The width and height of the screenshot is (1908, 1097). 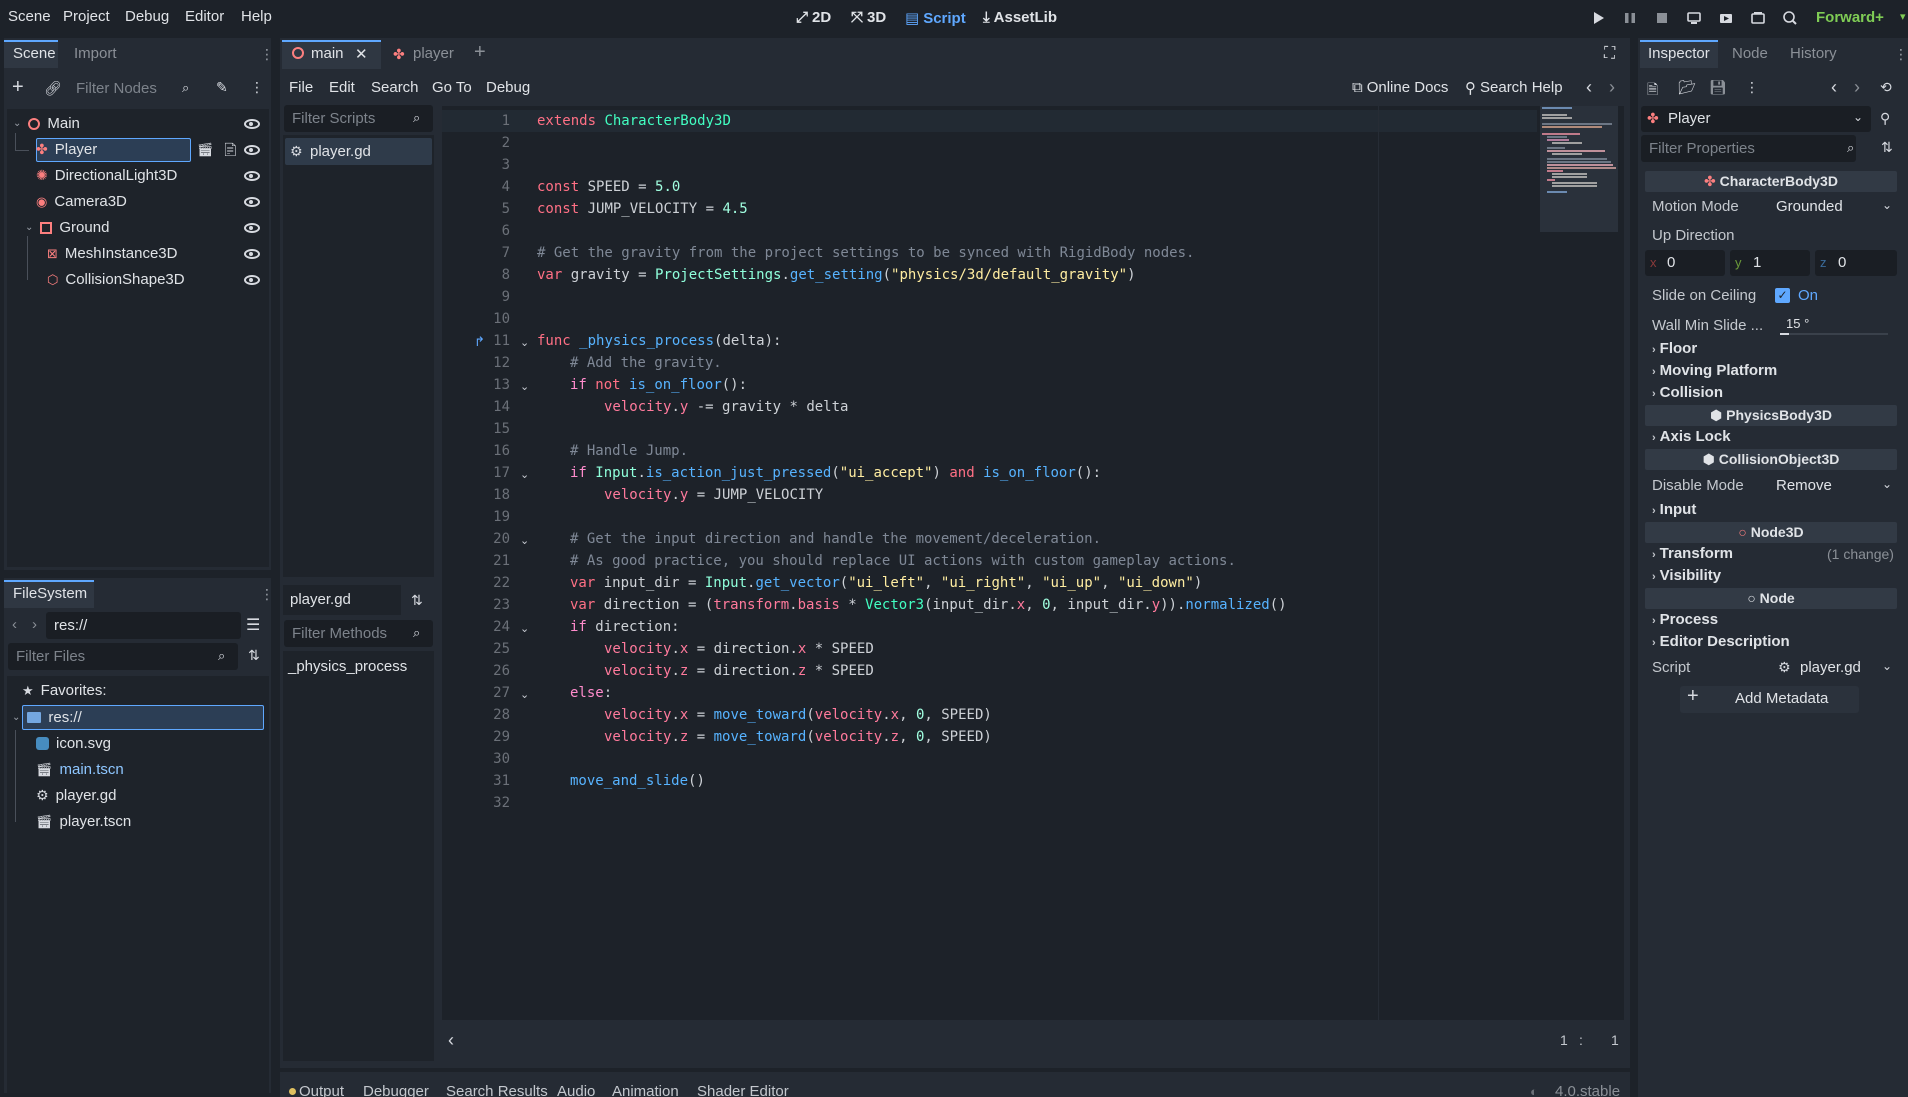 I want to click on new-resource-icon: 🗎︎, so click(x=1652, y=91).